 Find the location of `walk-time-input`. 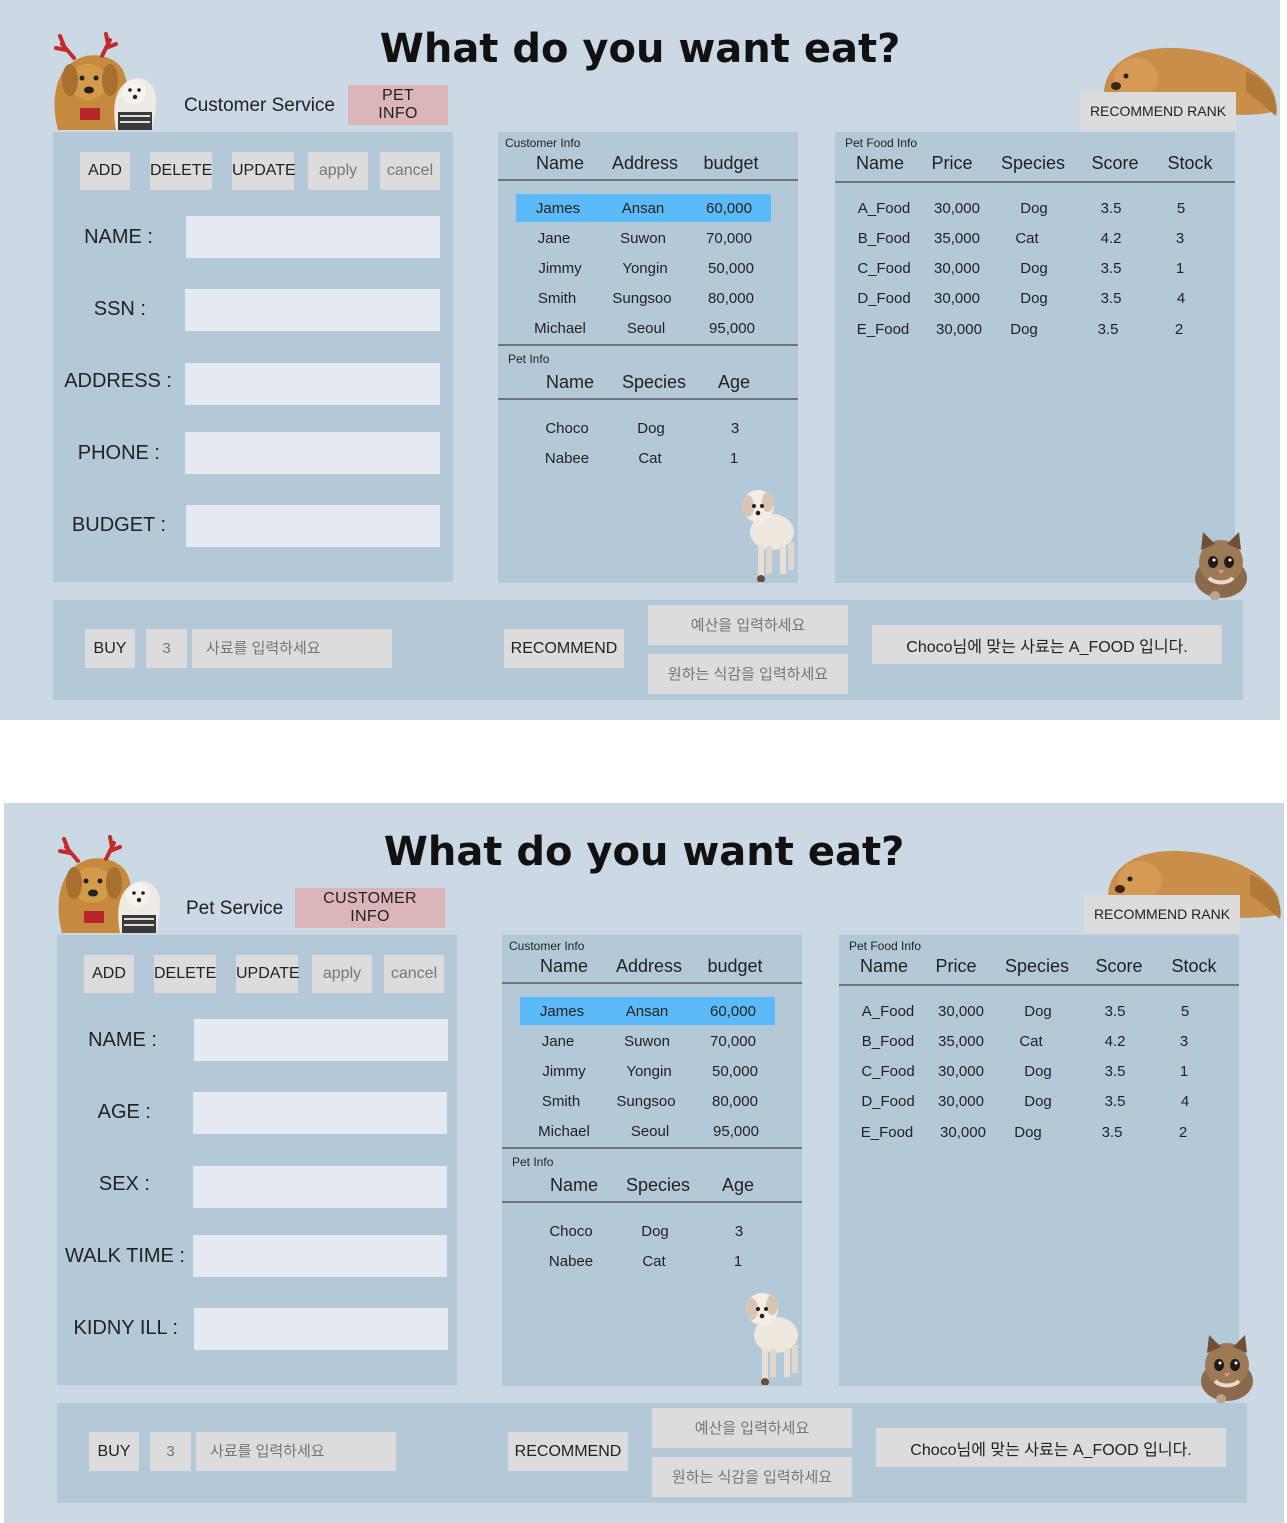

walk-time-input is located at coordinates (320, 1256).